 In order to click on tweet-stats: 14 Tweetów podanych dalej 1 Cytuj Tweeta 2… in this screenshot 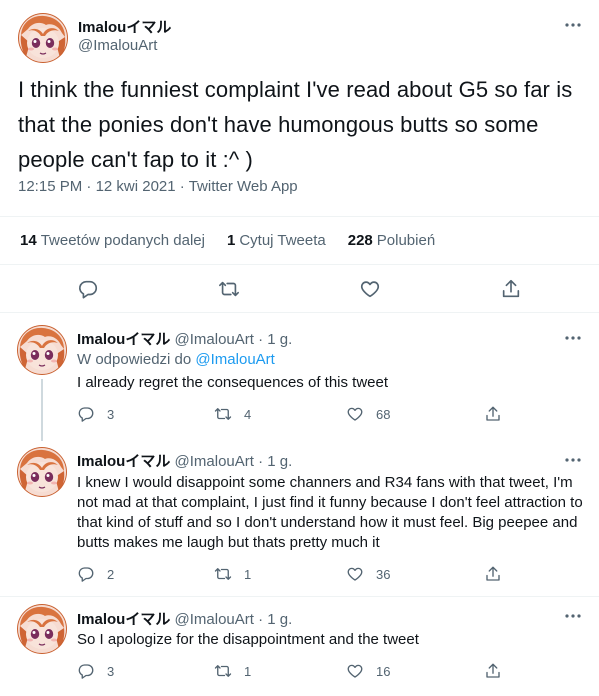, I will do `click(227, 240)`.